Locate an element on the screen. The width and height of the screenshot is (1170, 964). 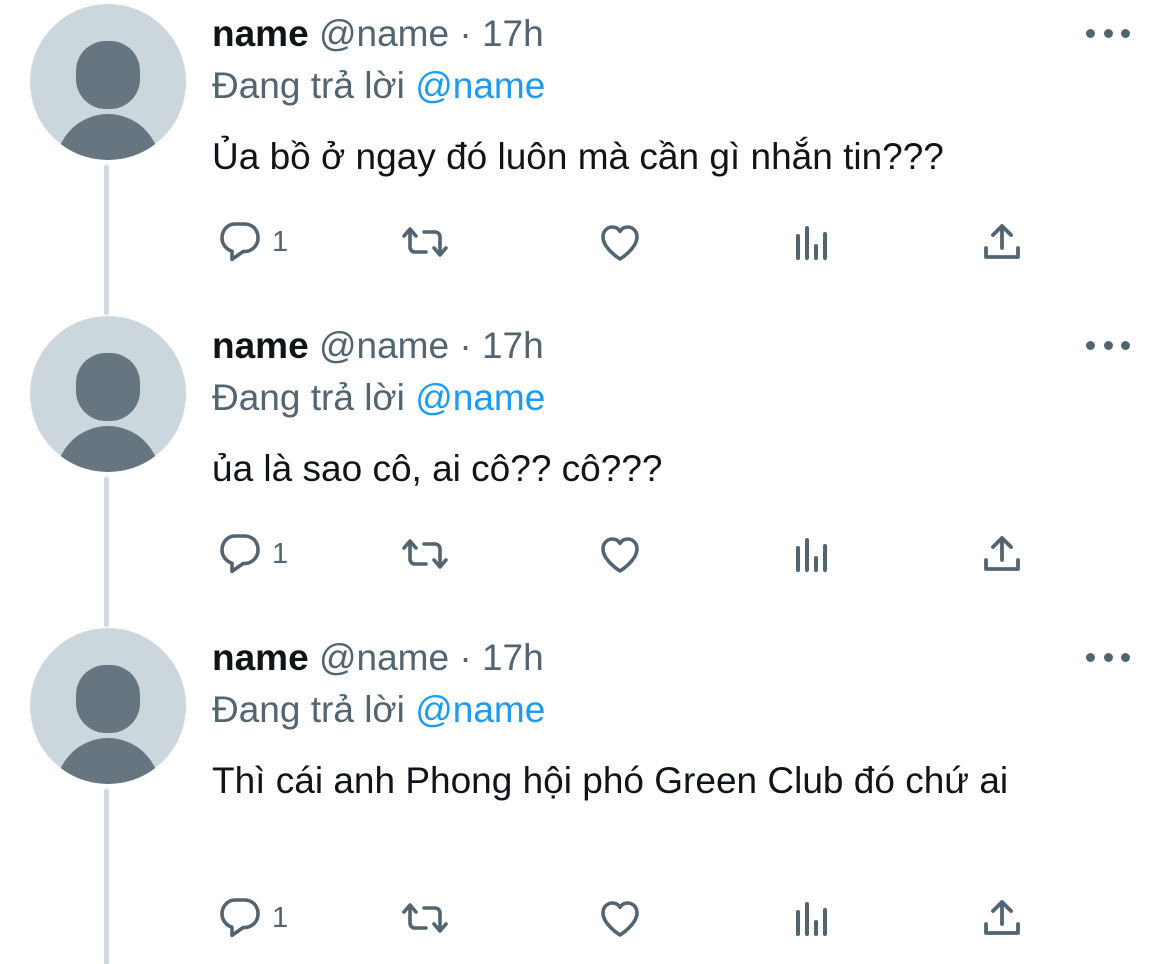
tweet-text: ủa là sao cô, ai cô?? cô??? is located at coordinates (437, 468).